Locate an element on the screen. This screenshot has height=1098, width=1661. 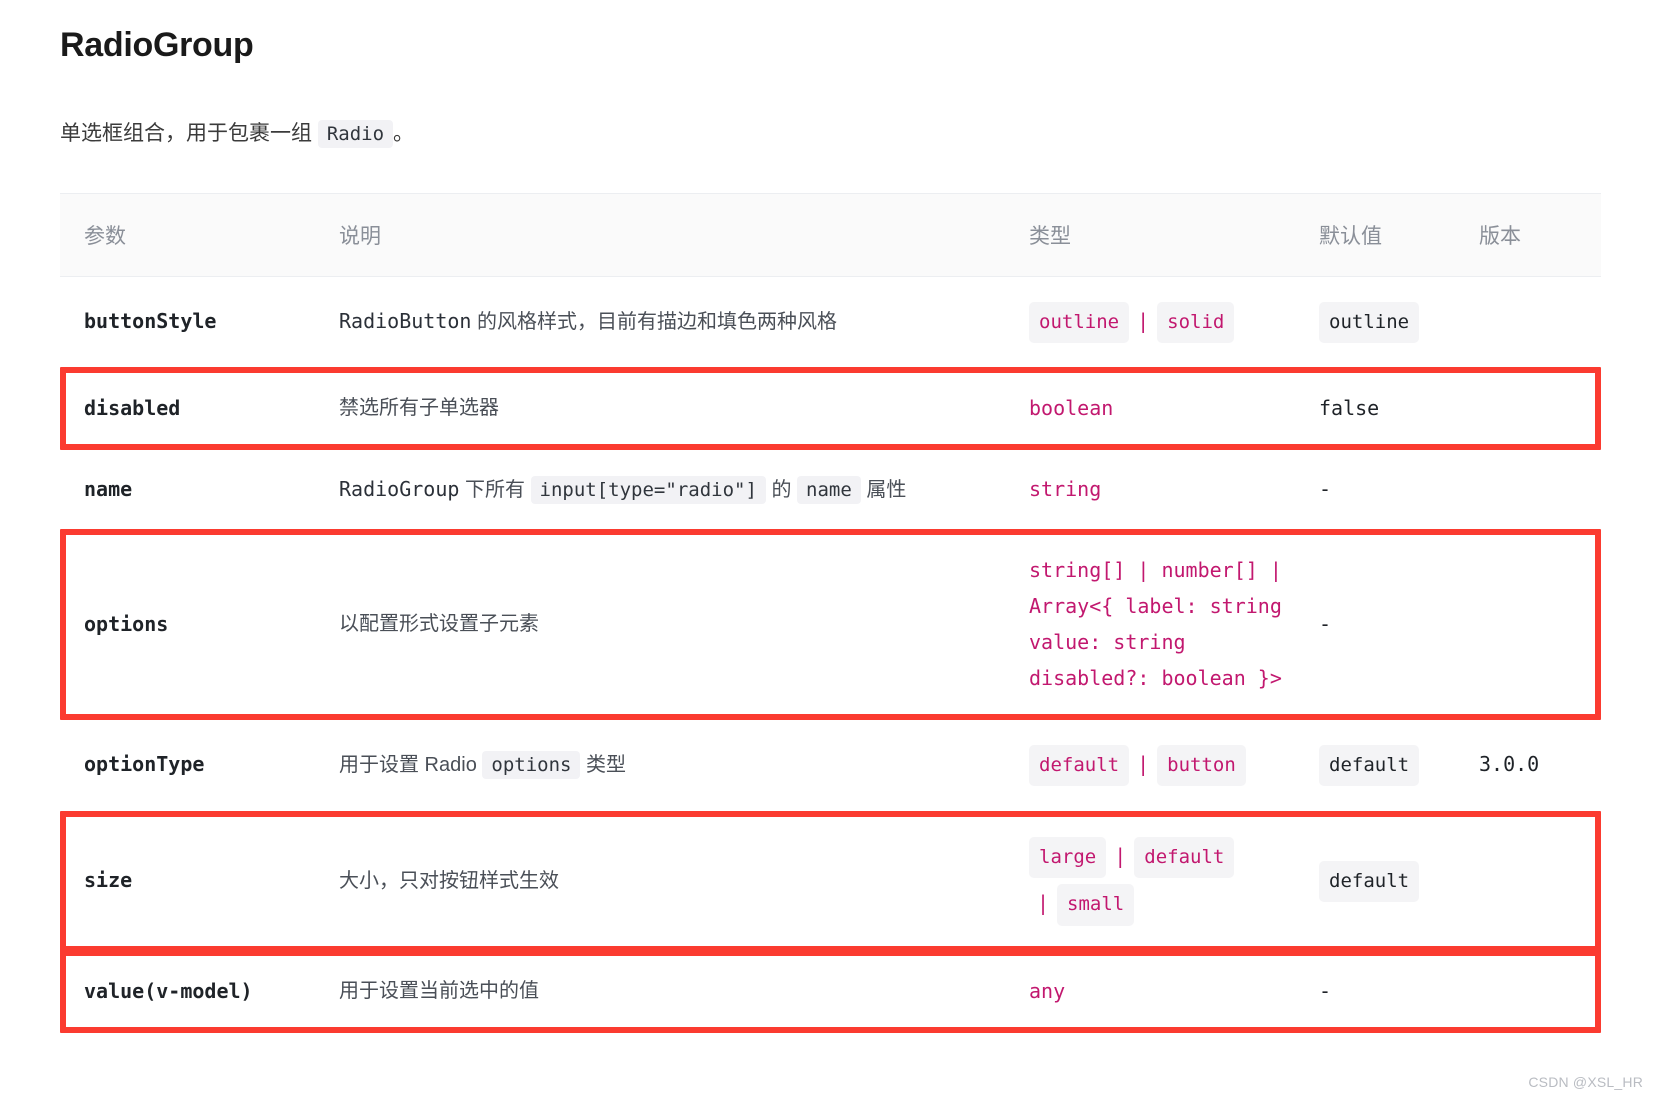
desc-mono-text: RadioButton is located at coordinates (405, 321).